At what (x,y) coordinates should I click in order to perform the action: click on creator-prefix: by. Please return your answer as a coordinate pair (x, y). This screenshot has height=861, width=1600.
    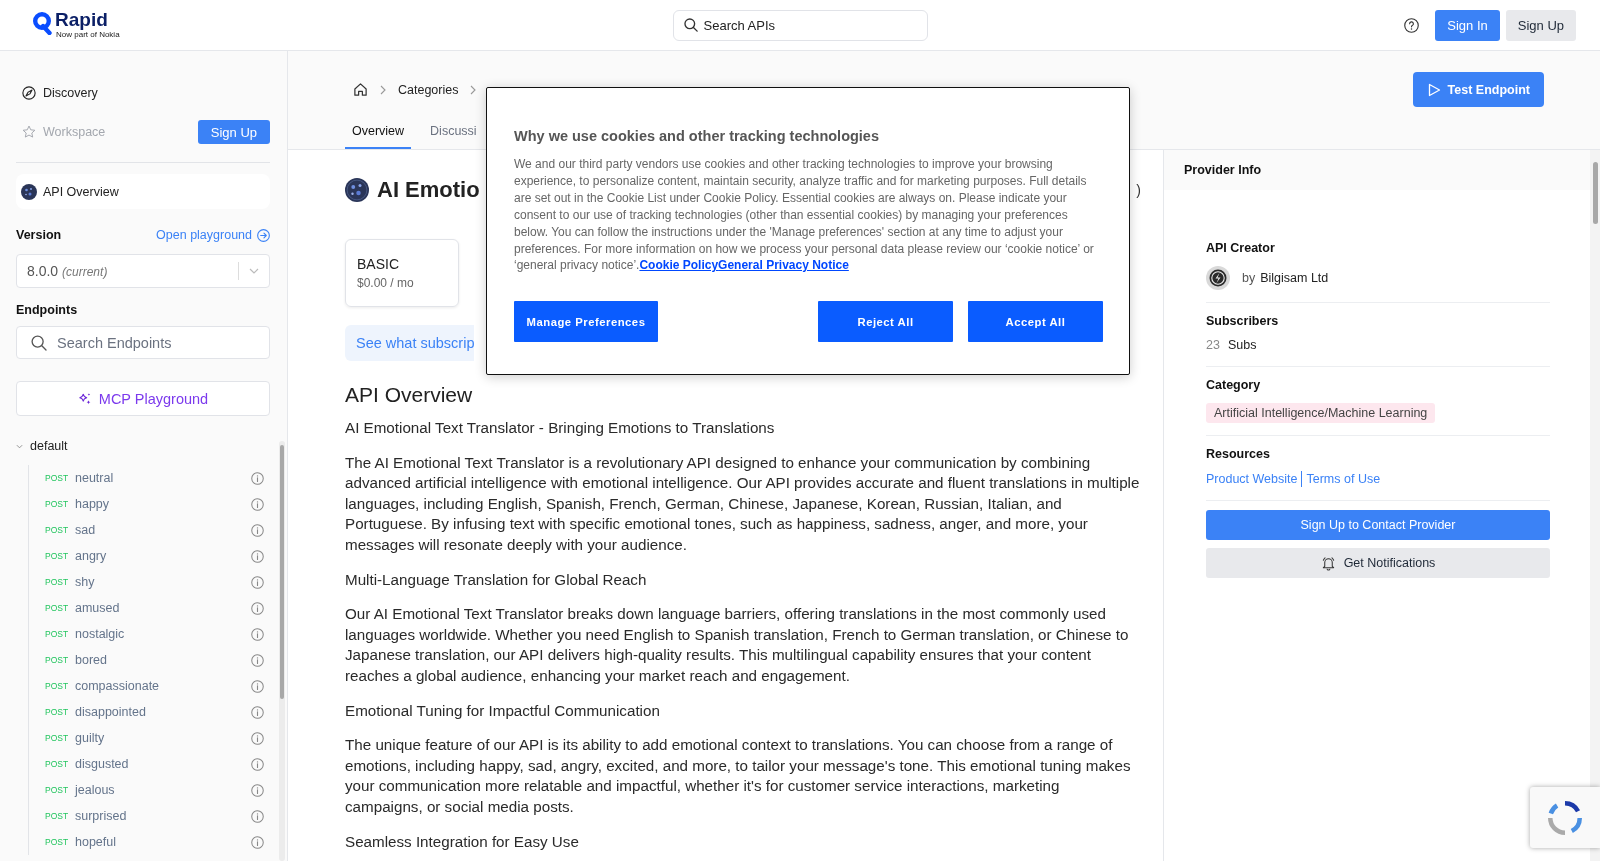
    Looking at the image, I should click on (1249, 278).